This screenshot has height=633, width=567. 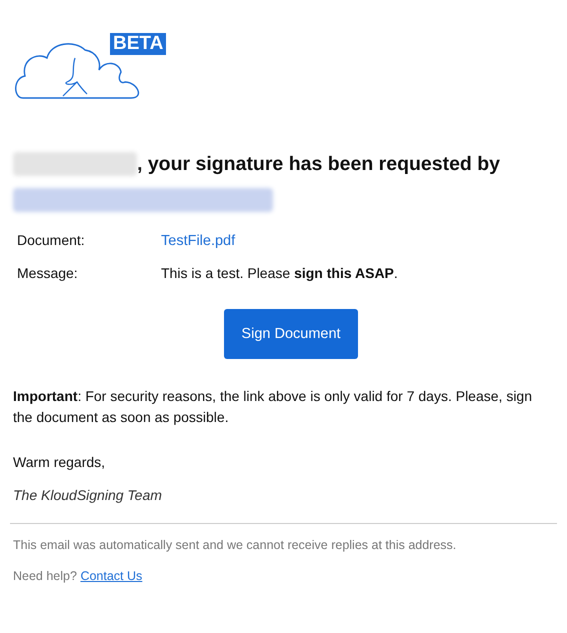 I want to click on notice-text: Important: For security reasons, the link above is only valid for 7 days. Please, sign the document as soon as possible., so click(x=273, y=407).